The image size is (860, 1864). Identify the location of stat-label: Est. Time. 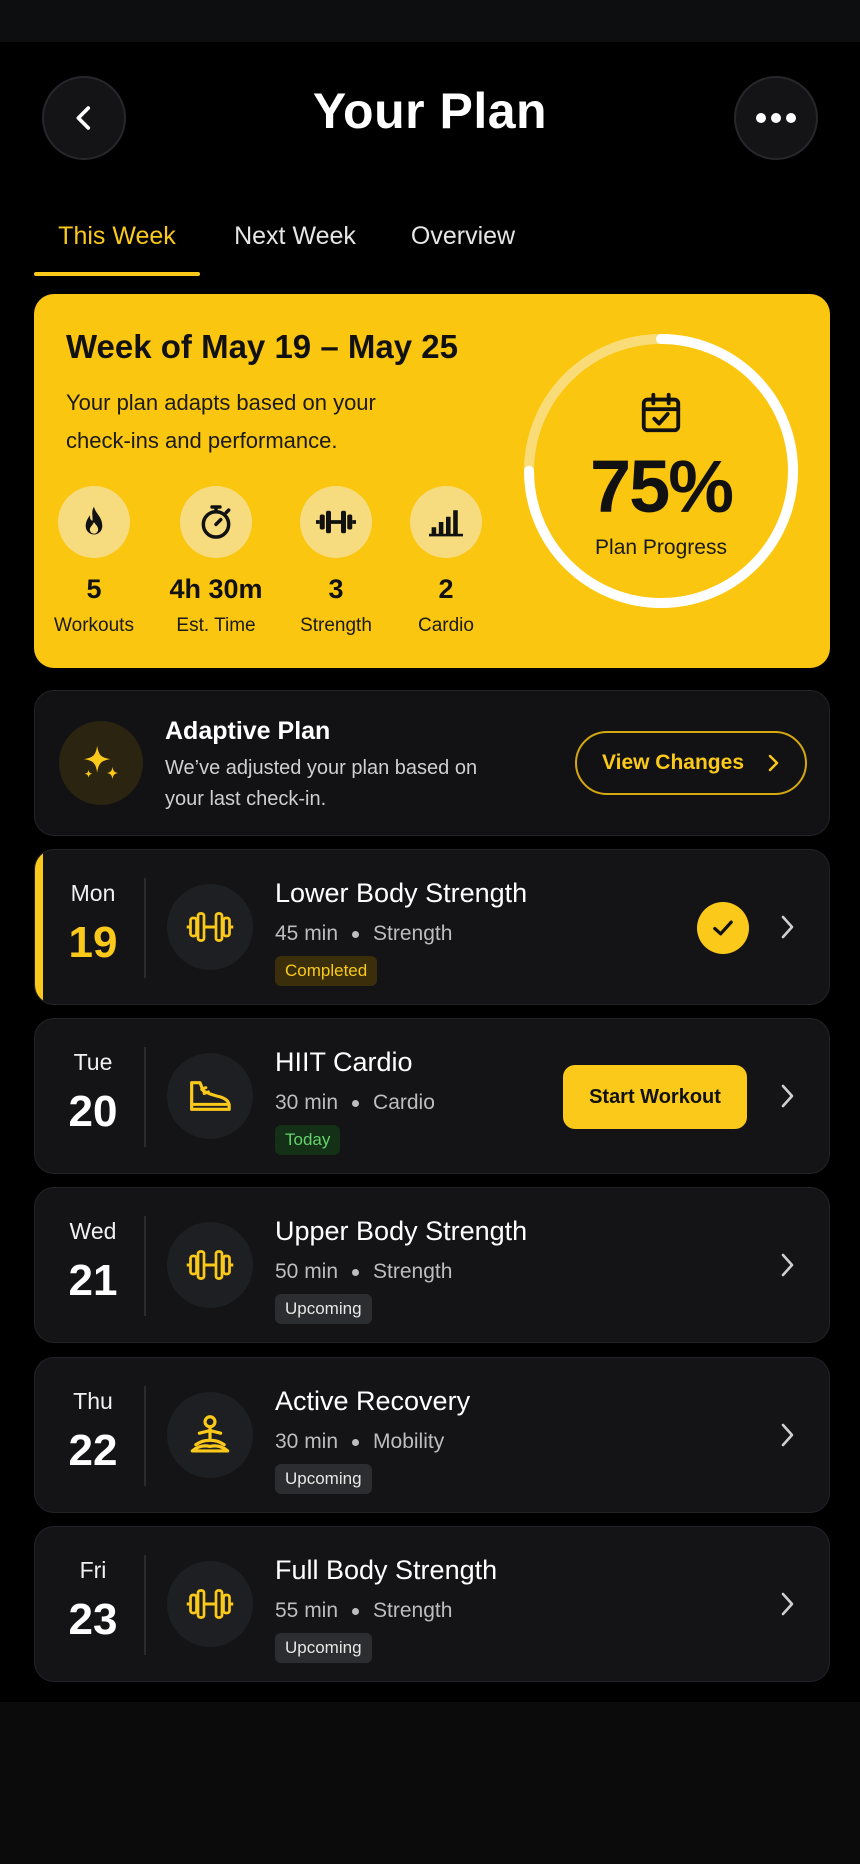
(216, 625).